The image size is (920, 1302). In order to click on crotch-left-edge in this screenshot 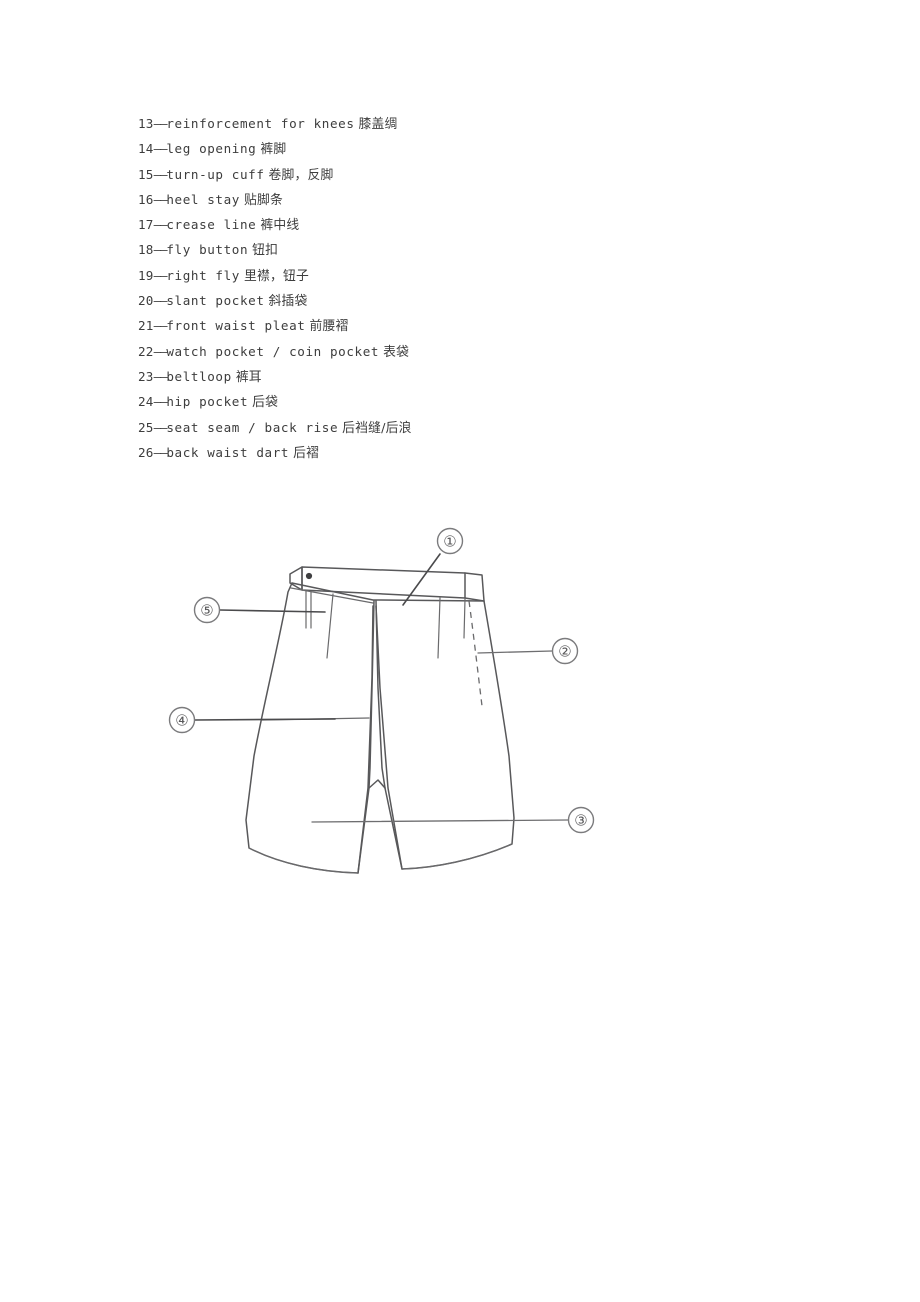, I will do `click(363, 830)`.